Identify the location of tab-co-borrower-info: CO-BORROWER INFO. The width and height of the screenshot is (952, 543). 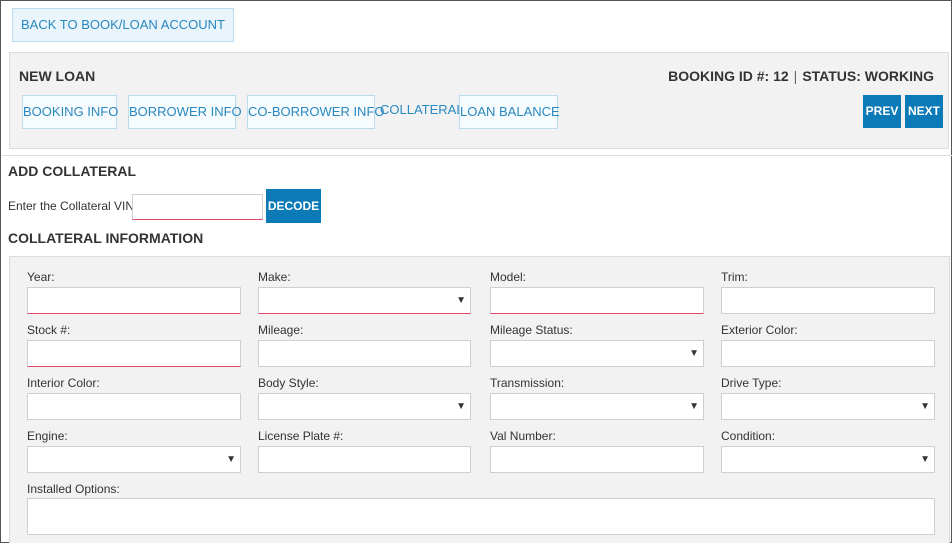
(316, 112).